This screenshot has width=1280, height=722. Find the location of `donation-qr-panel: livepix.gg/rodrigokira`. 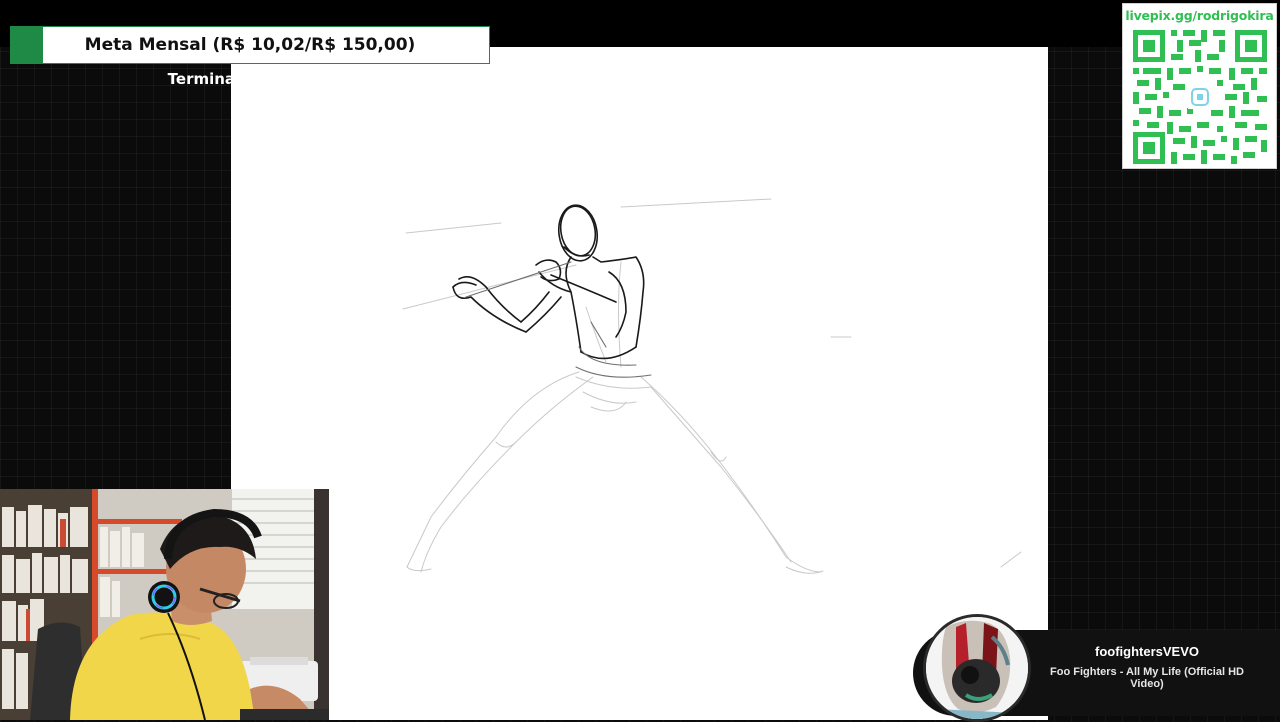

donation-qr-panel: livepix.gg/rodrigokira is located at coordinates (1199, 86).